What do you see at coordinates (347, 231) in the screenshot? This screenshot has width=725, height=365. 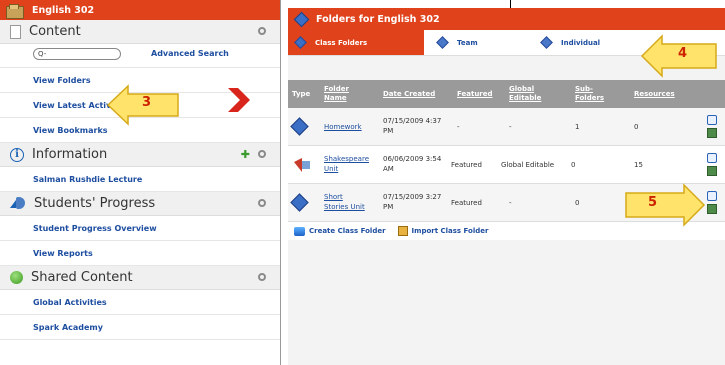 I see `create-class-folder-link: Create Class Folder` at bounding box center [347, 231].